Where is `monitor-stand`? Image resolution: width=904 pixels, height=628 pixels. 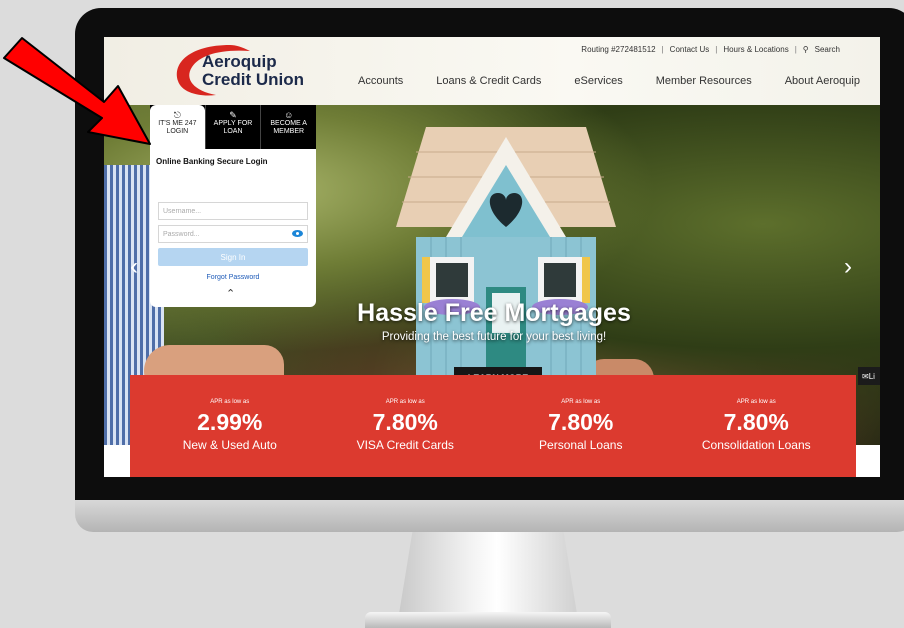 monitor-stand is located at coordinates (488, 576).